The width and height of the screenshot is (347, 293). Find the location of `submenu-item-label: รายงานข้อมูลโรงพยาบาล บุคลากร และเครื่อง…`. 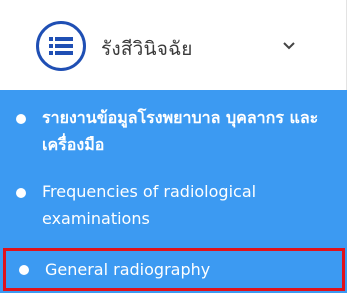

submenu-item-label: รายงานข้อมูลโรงพยาบาล บุคลากร และเครื่อง… is located at coordinates (180, 131).